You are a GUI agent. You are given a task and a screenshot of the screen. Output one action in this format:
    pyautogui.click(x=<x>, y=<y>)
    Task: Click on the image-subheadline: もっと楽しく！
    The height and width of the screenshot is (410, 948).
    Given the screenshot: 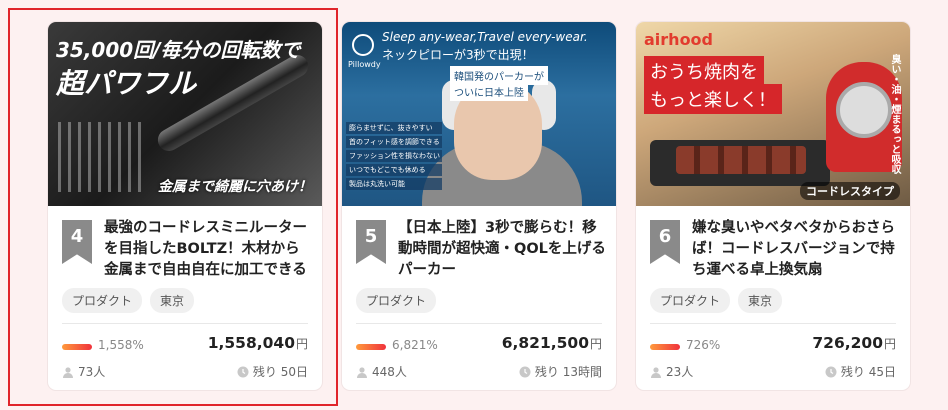 What is the action you would take?
    pyautogui.click(x=713, y=99)
    